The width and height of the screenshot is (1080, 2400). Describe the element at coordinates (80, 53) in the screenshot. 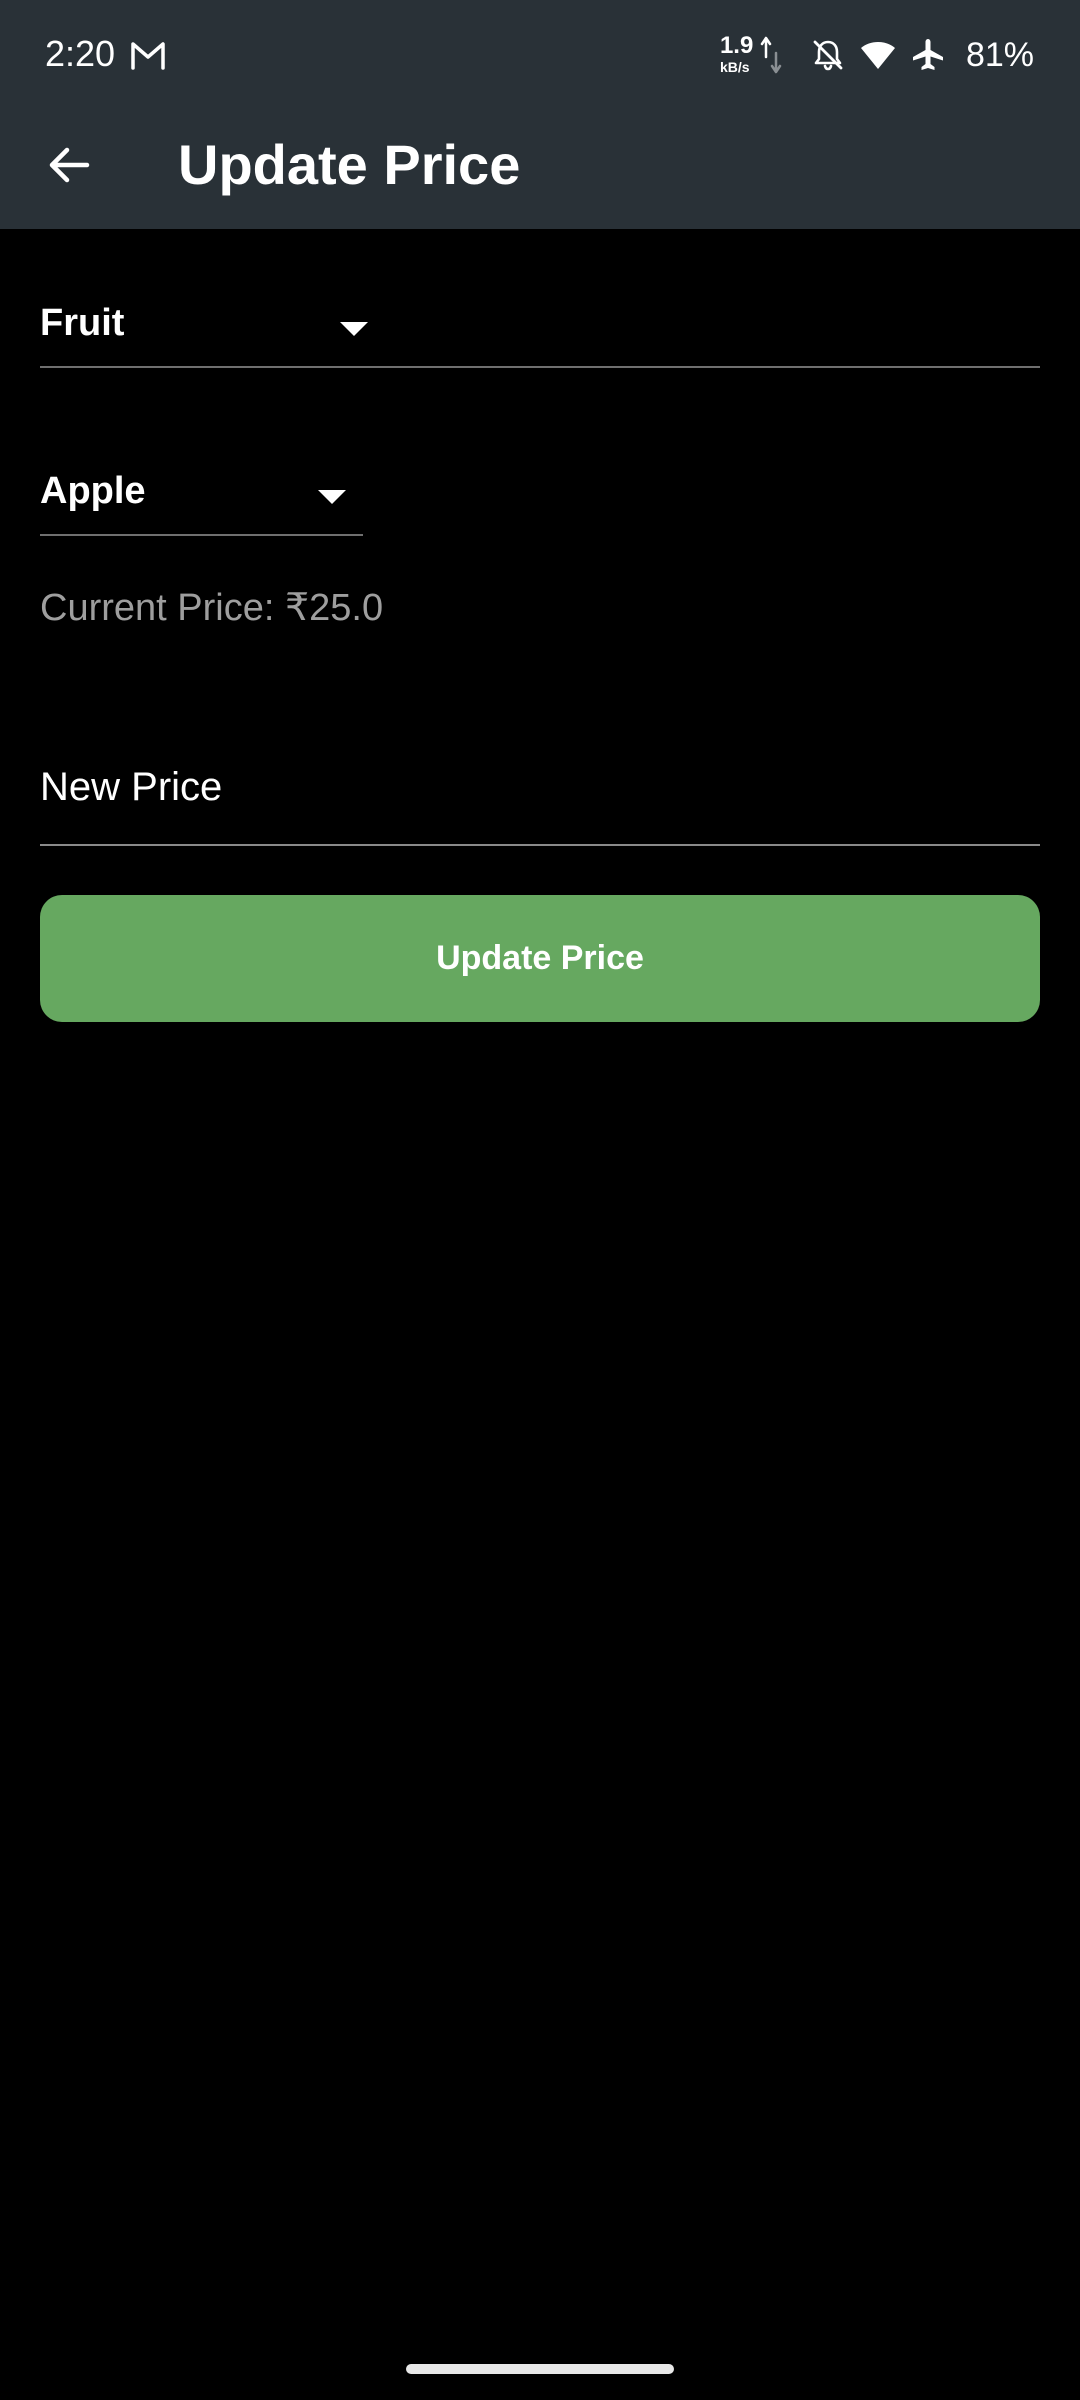

I see `status-time: 2:20` at that location.